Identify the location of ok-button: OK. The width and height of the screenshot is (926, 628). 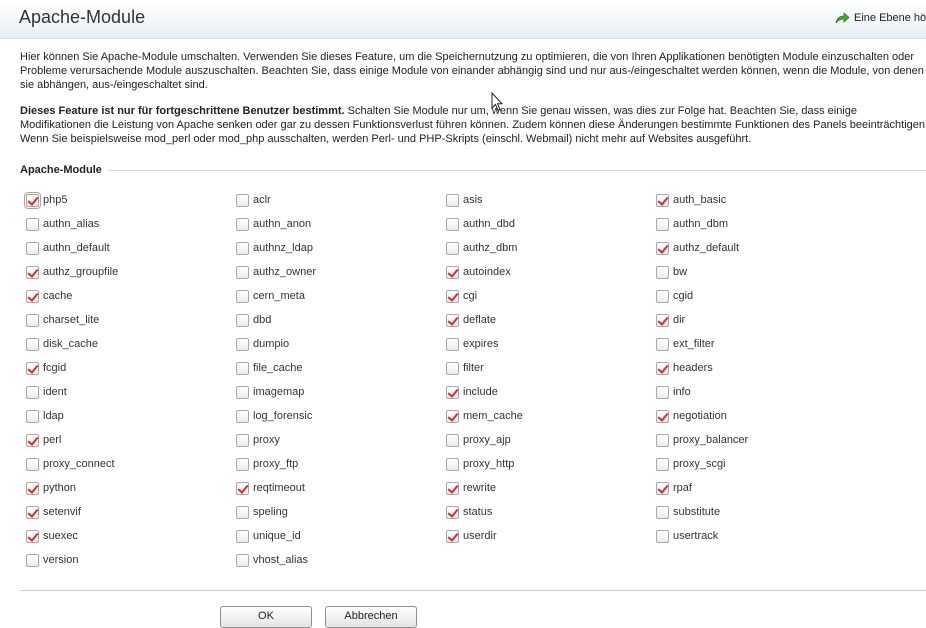
(266, 617).